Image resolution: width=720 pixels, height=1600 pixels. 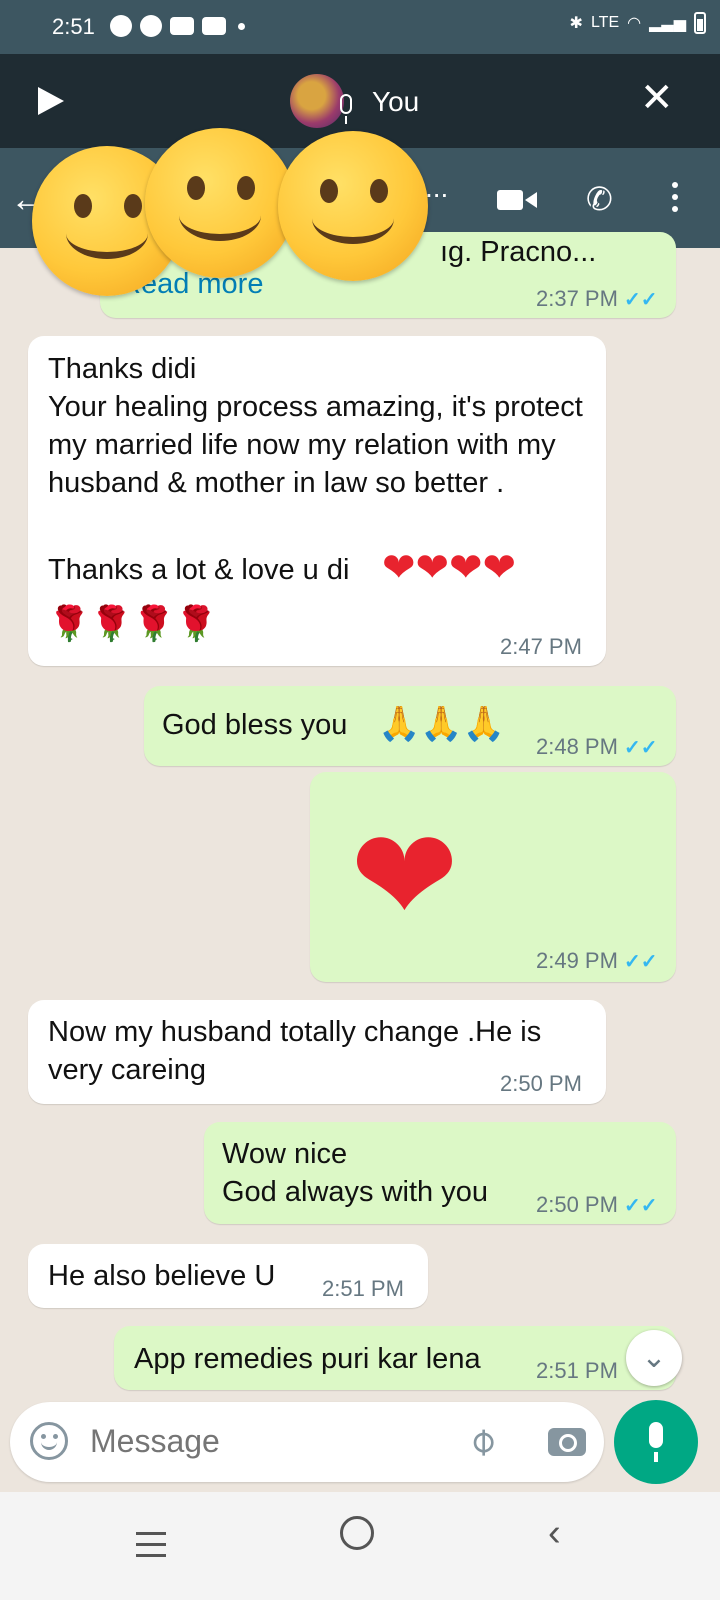 I want to click on pray-emojis: 🙏🙏🙏, so click(x=442, y=724).